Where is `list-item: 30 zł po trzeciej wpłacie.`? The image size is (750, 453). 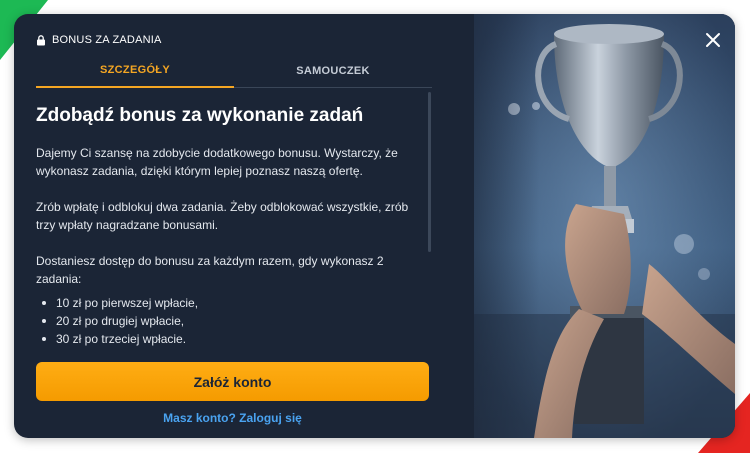 list-item: 30 zł po trzeciej wpłacie. is located at coordinates (232, 339).